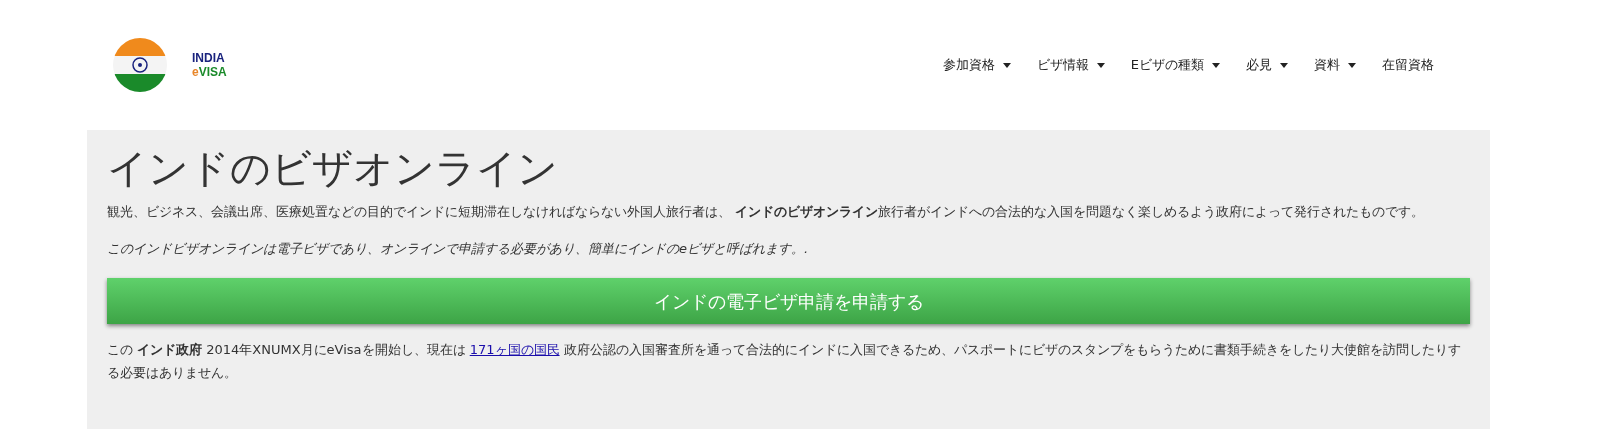  I want to click on logo-text: INDIA, so click(209, 58).